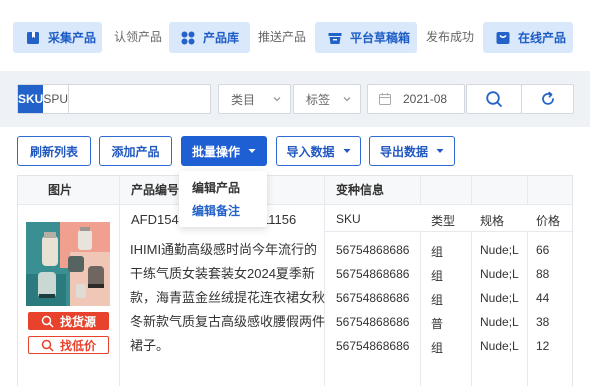 Image resolution: width=590 pixels, height=386 pixels. I want to click on step-collect-label: 采集产品, so click(72, 38).